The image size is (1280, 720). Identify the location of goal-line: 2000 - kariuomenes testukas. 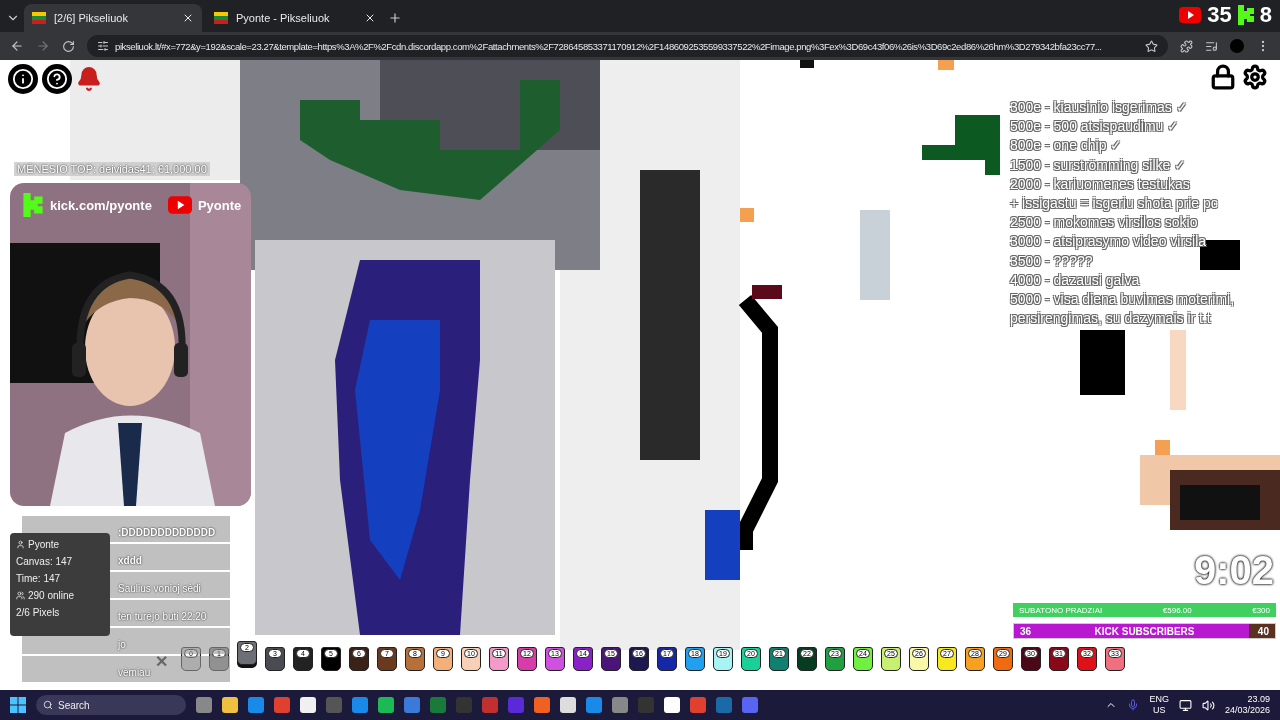
(1100, 184).